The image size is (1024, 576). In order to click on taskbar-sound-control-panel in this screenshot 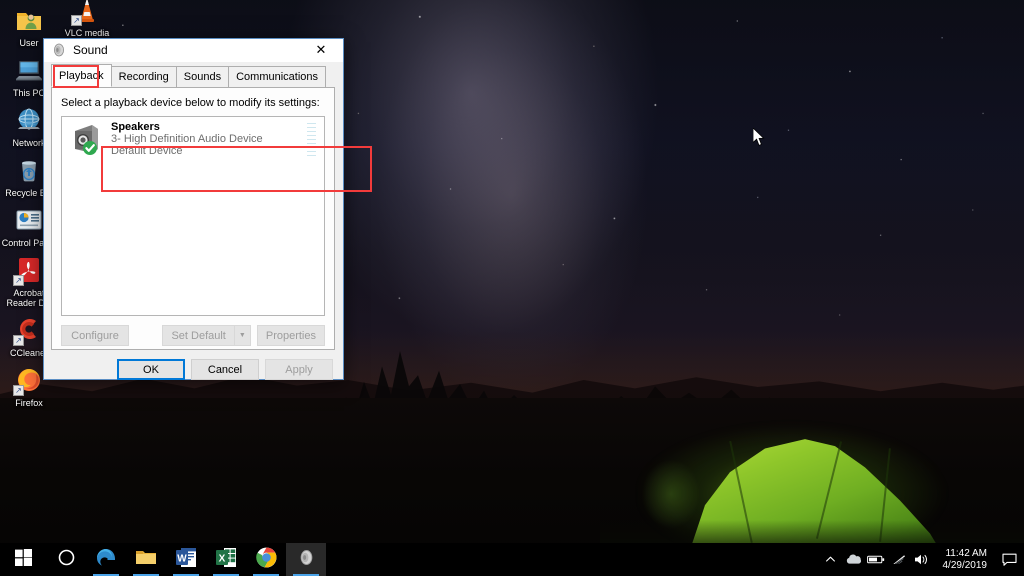, I will do `click(306, 559)`.